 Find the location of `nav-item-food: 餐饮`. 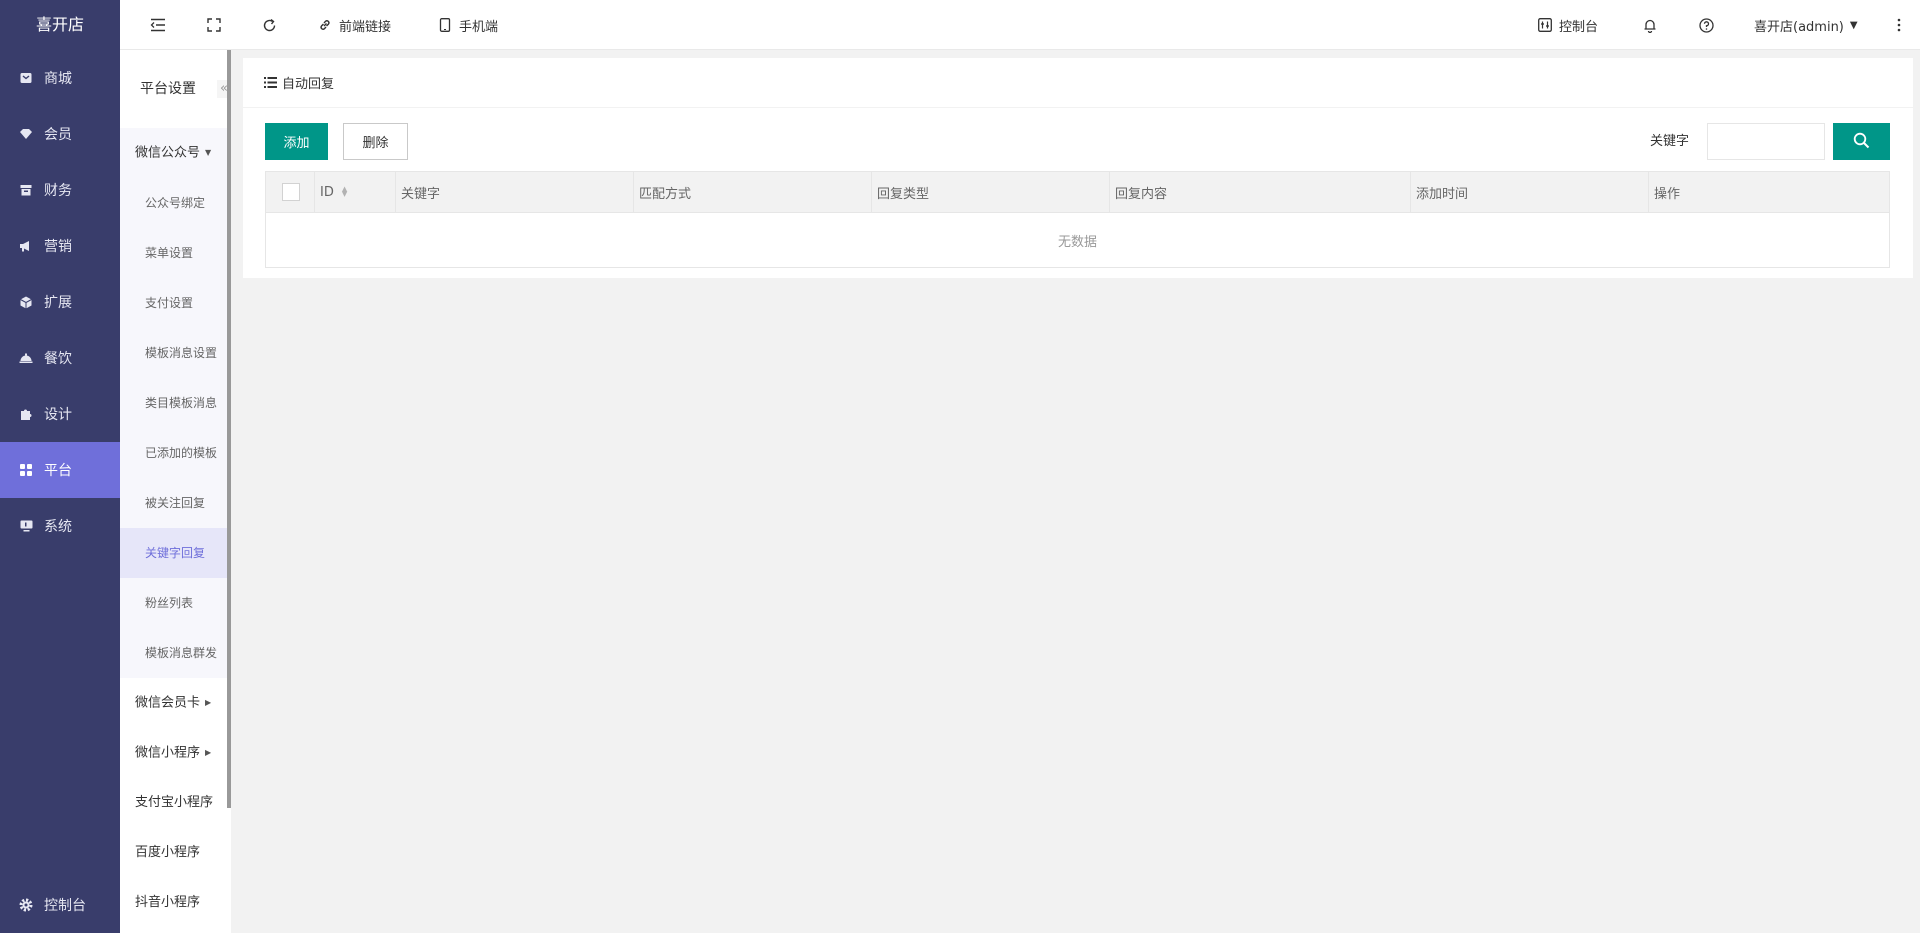

nav-item-food: 餐饮 is located at coordinates (60, 358).